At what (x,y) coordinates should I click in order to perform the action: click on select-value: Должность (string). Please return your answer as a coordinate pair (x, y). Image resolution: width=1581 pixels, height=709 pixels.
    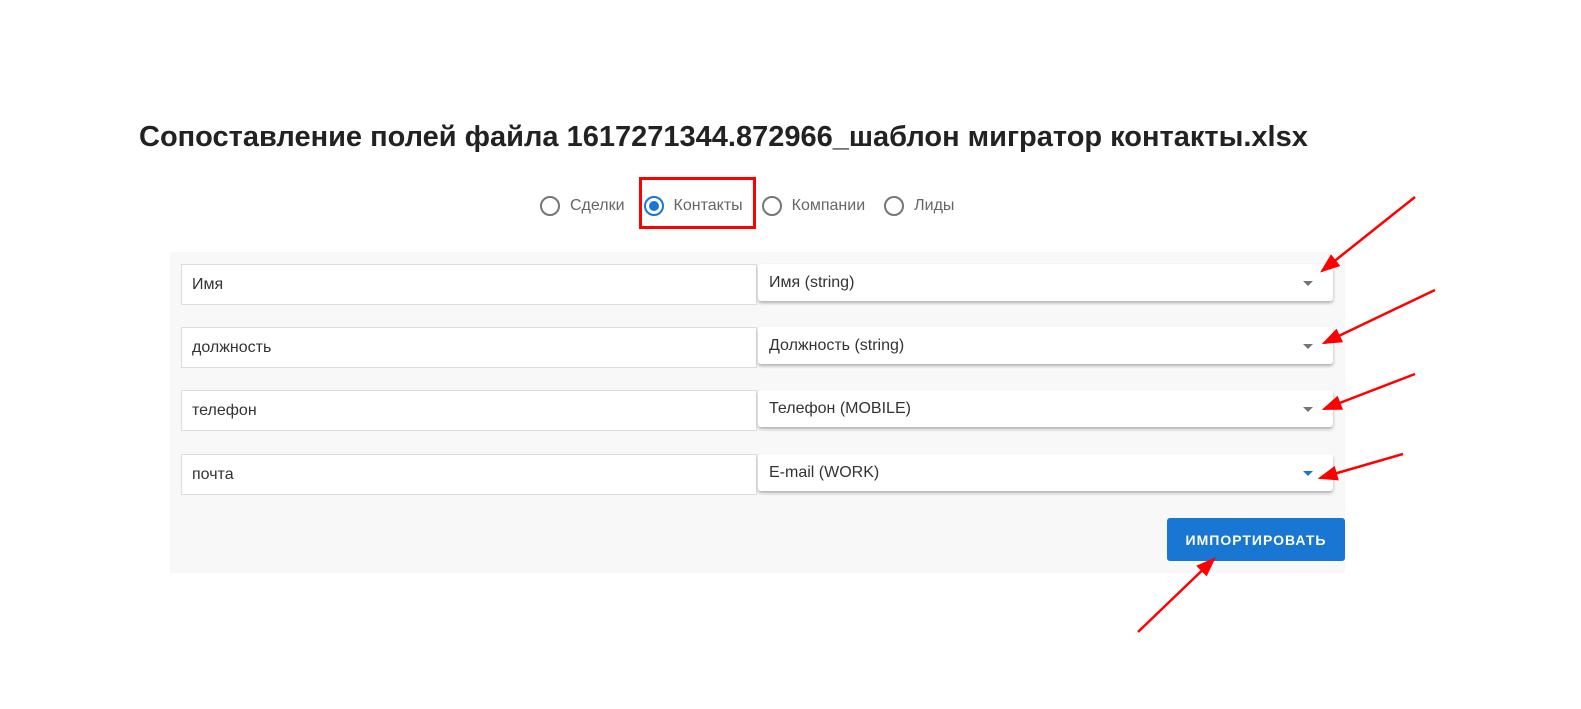
    Looking at the image, I should click on (837, 345).